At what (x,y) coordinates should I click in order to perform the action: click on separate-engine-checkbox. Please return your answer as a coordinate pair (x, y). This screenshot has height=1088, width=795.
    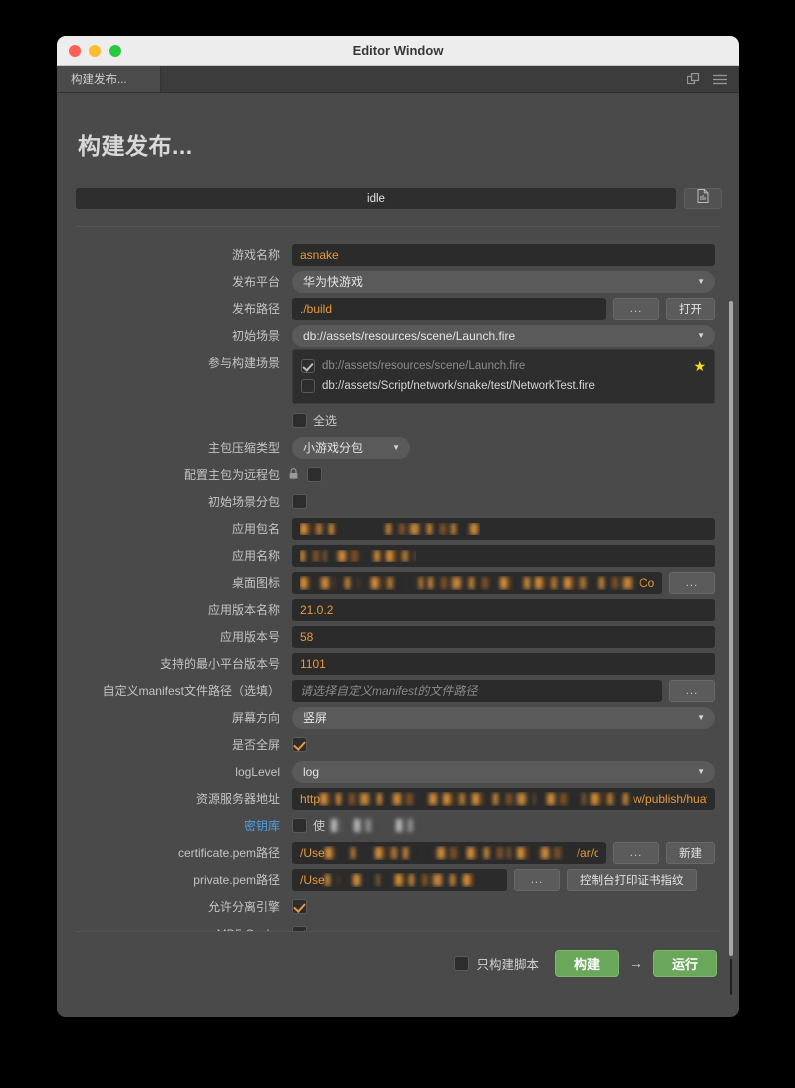
    Looking at the image, I should click on (299, 906).